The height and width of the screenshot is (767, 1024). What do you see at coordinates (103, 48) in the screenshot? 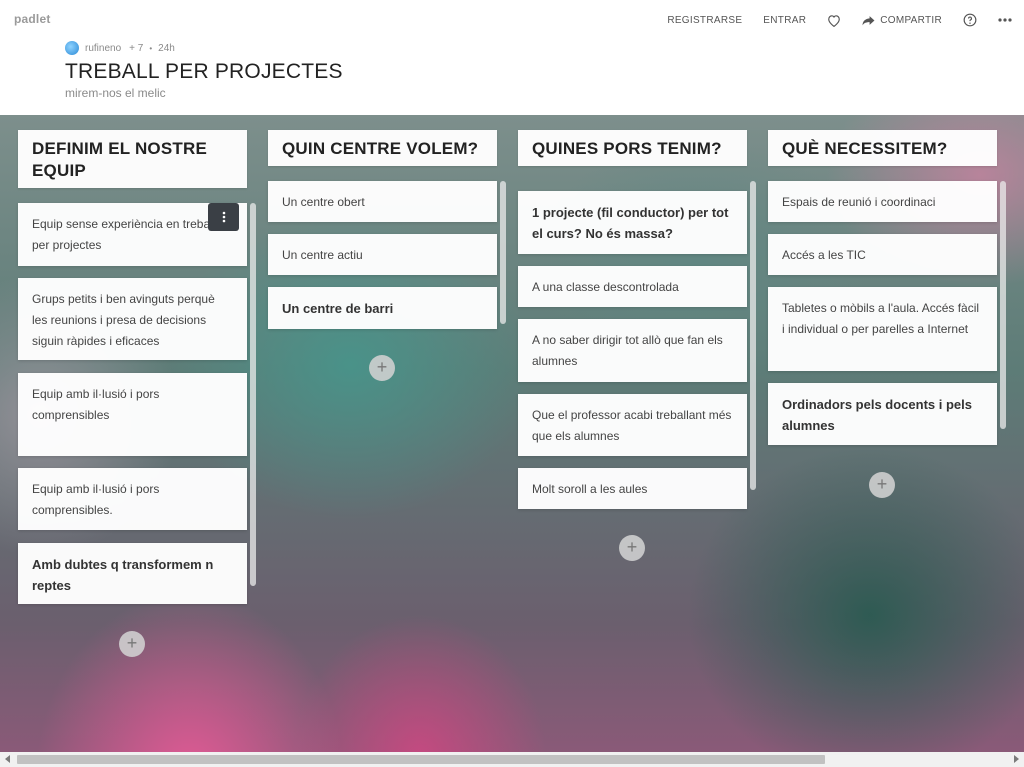
I see `author-name: rufineno` at bounding box center [103, 48].